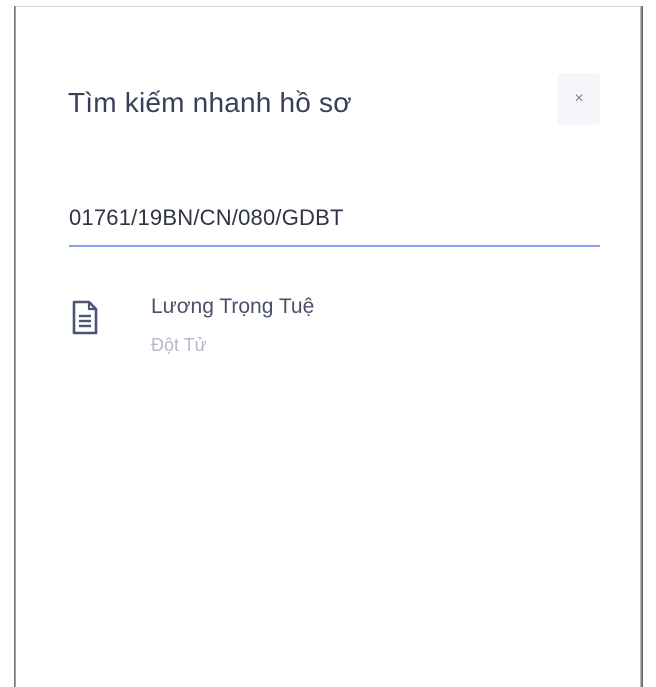  What do you see at coordinates (641, 346) in the screenshot?
I see `window-right-edge` at bounding box center [641, 346].